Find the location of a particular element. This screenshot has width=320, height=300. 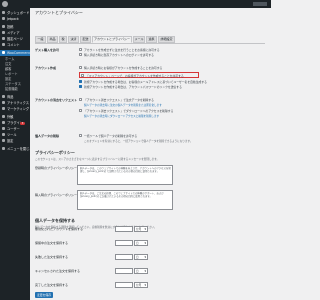

sidebar-item-label: コメント is located at coordinates (13, 45).